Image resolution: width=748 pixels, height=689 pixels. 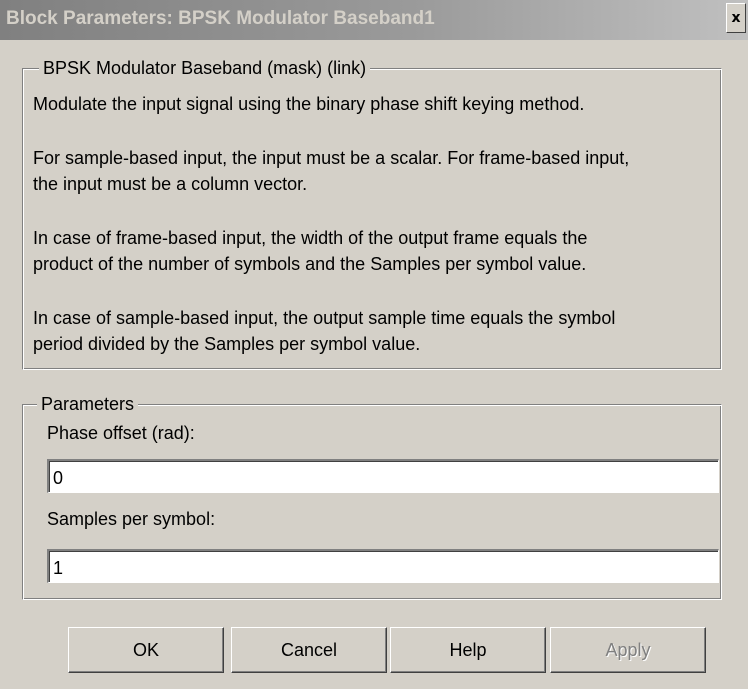 I want to click on help-button: Help, so click(x=468, y=650).